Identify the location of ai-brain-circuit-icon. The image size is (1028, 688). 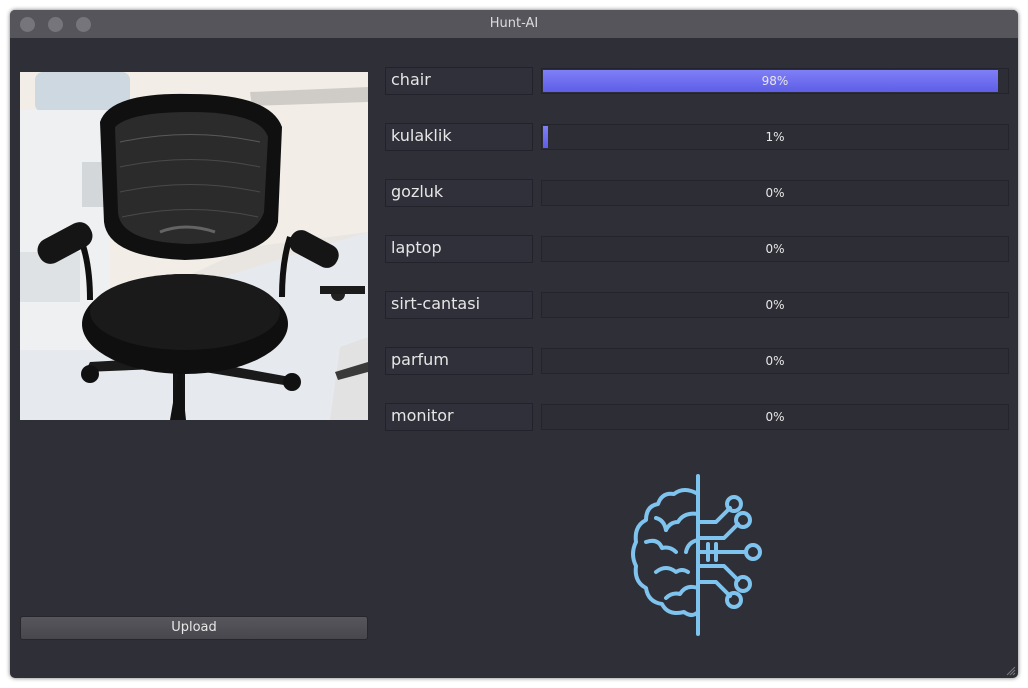
(696, 555).